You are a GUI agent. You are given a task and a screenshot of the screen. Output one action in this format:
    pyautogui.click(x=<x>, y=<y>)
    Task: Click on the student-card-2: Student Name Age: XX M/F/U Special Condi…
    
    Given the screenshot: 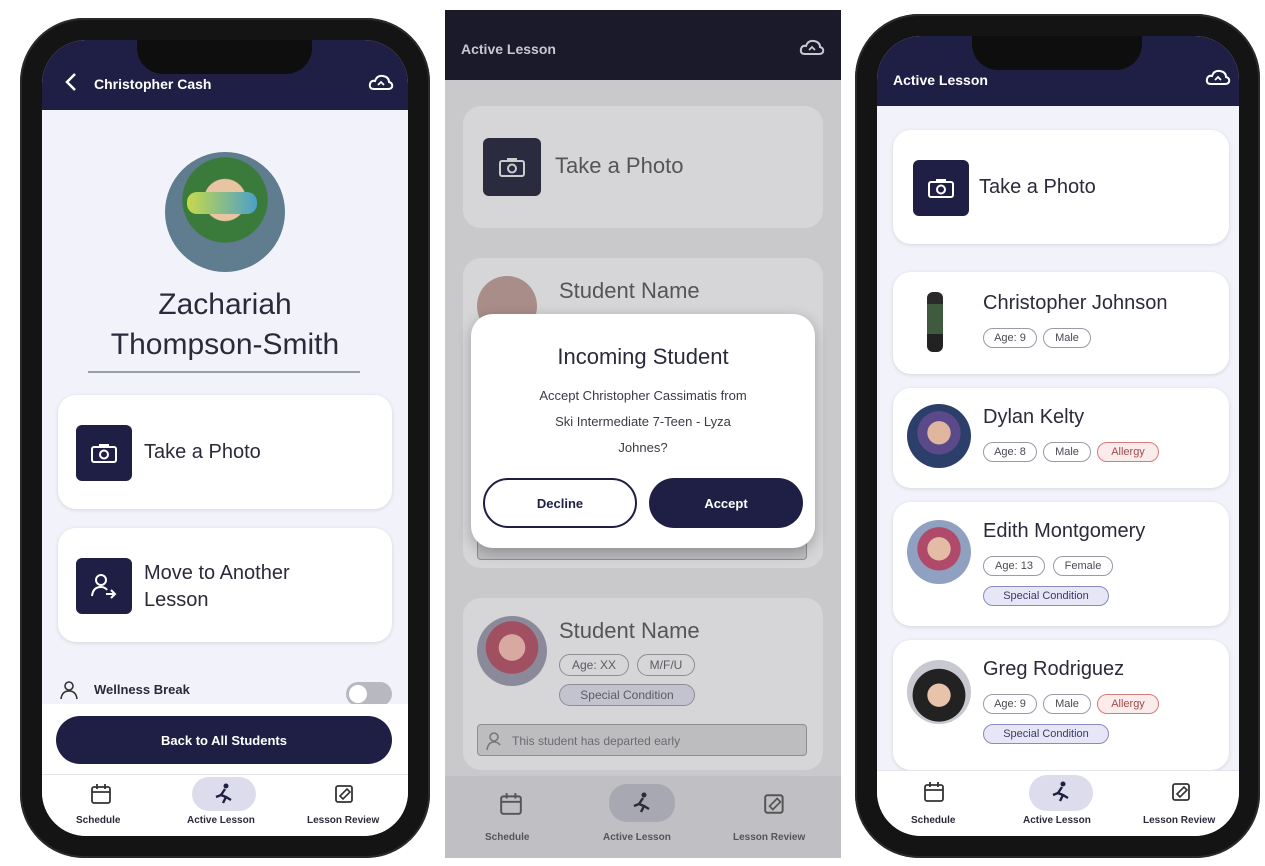 What is the action you would take?
    pyautogui.click(x=643, y=684)
    